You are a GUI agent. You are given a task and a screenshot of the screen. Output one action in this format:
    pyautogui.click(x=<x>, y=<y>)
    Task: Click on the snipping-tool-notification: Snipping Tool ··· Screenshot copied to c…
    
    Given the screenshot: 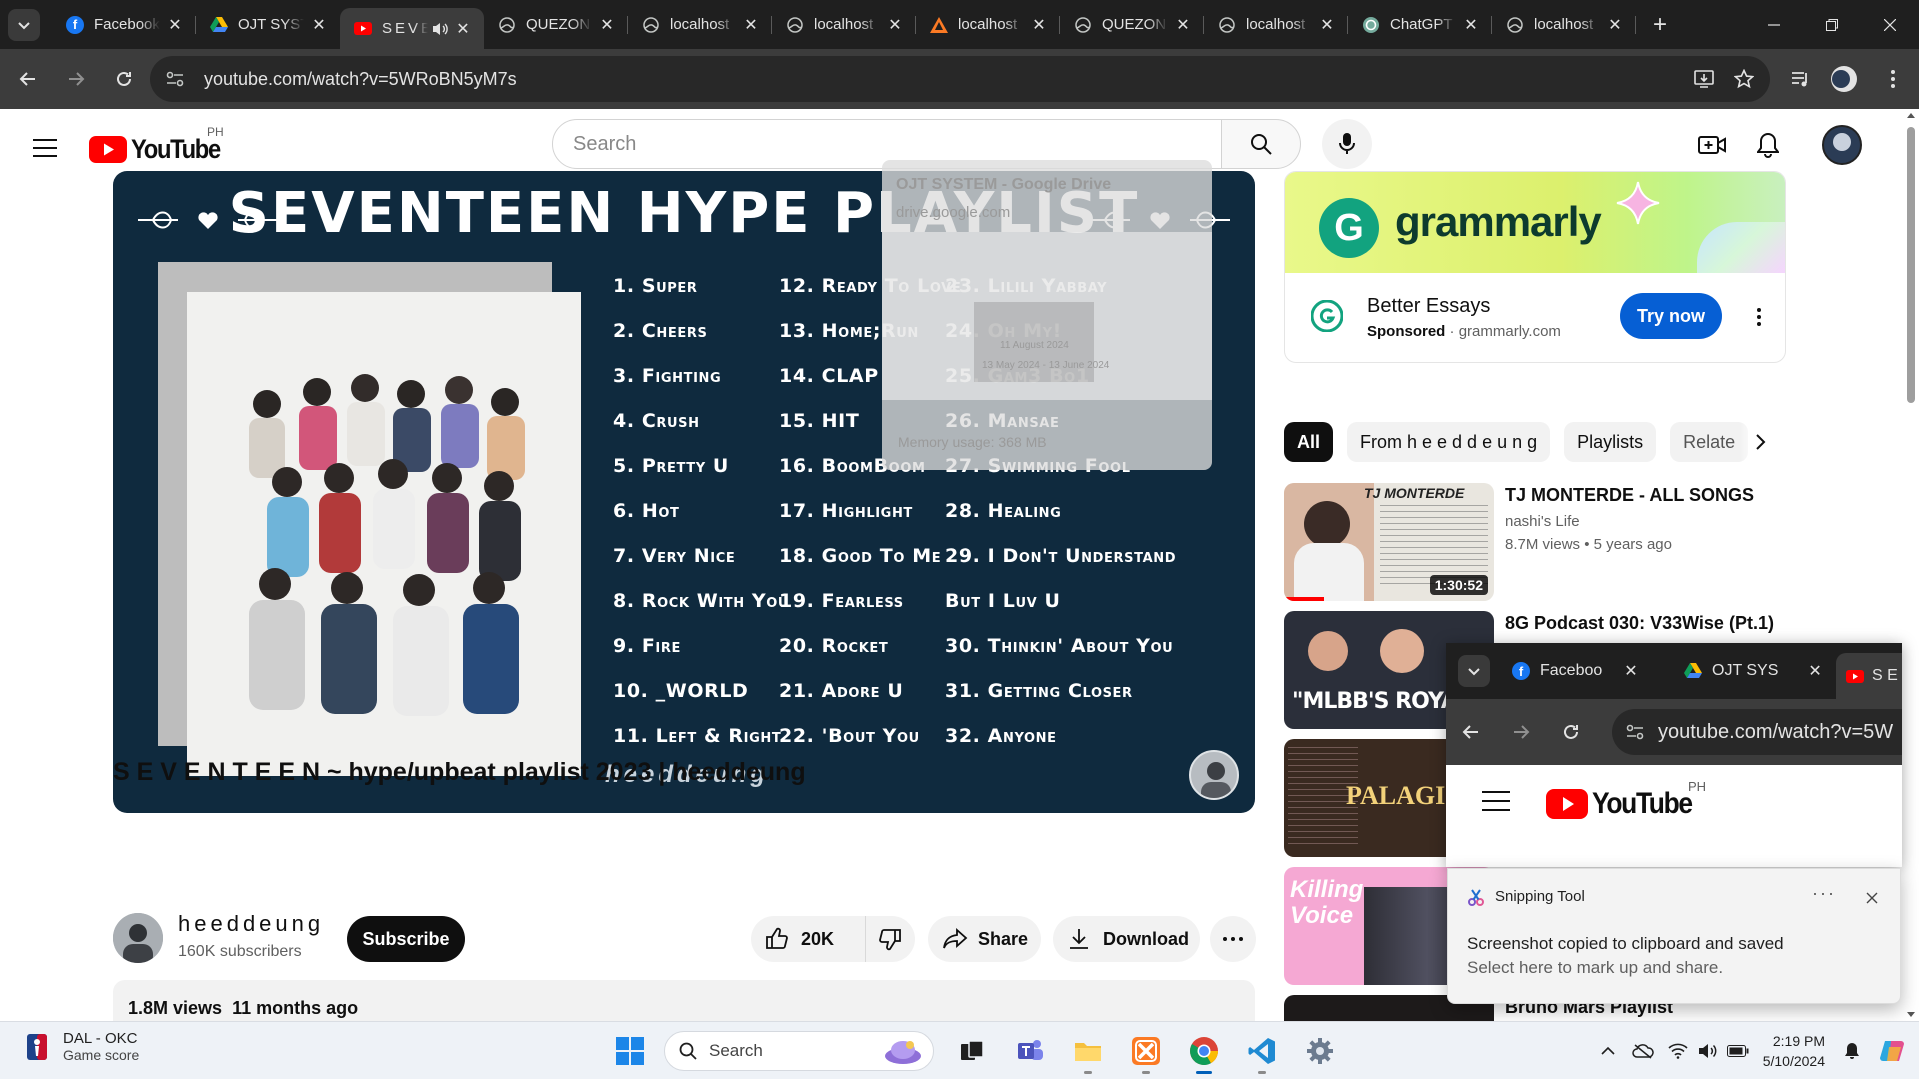 What is the action you would take?
    pyautogui.click(x=1674, y=936)
    